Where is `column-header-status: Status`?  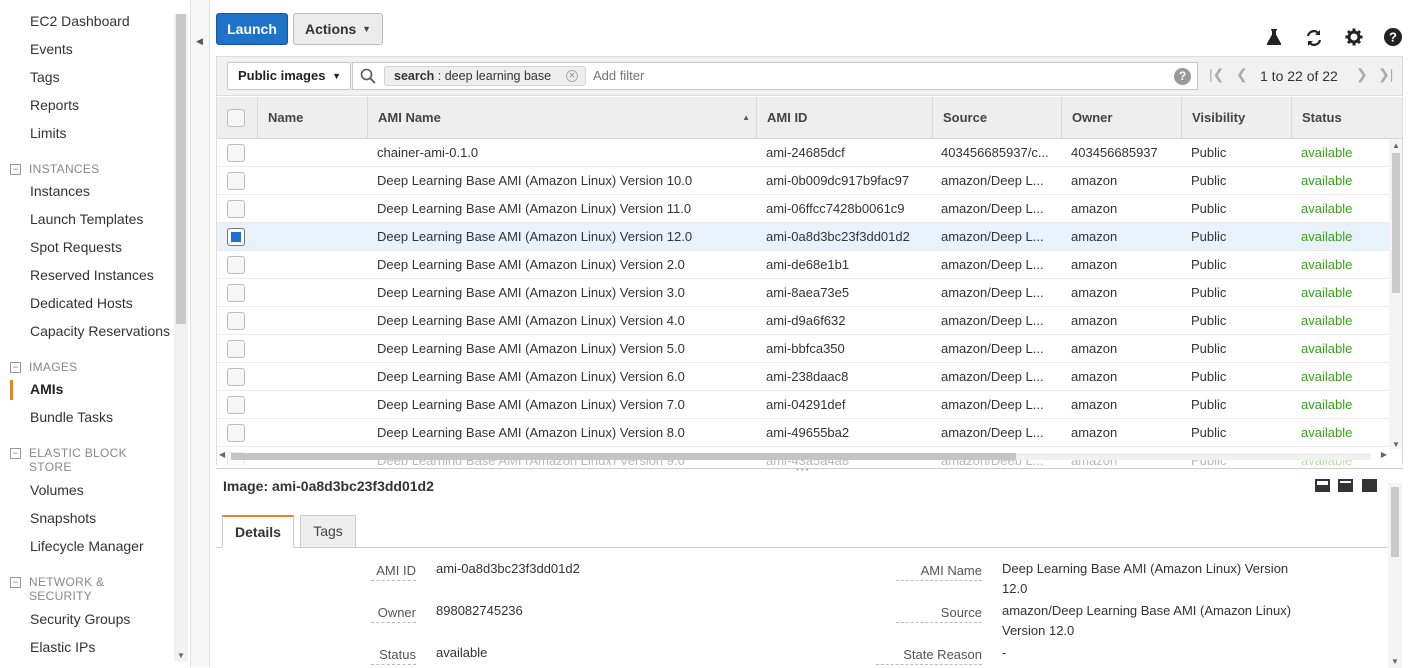
column-header-status: Status is located at coordinates (1346, 118).